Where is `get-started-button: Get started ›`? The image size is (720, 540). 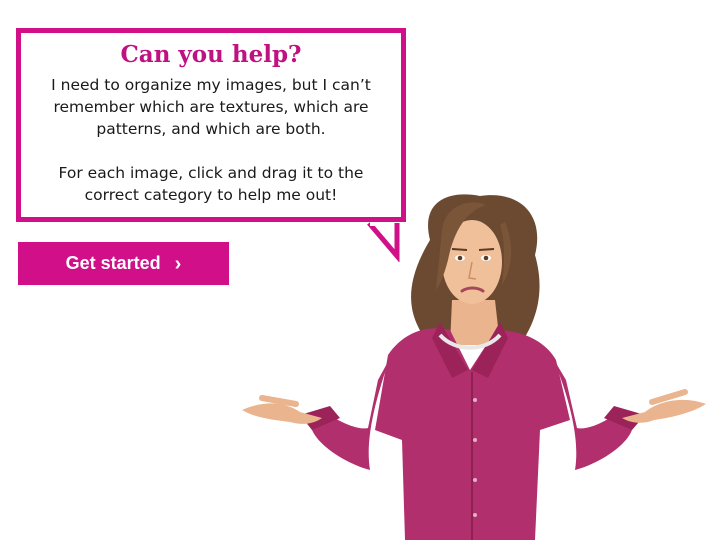 get-started-button: Get started › is located at coordinates (123, 263).